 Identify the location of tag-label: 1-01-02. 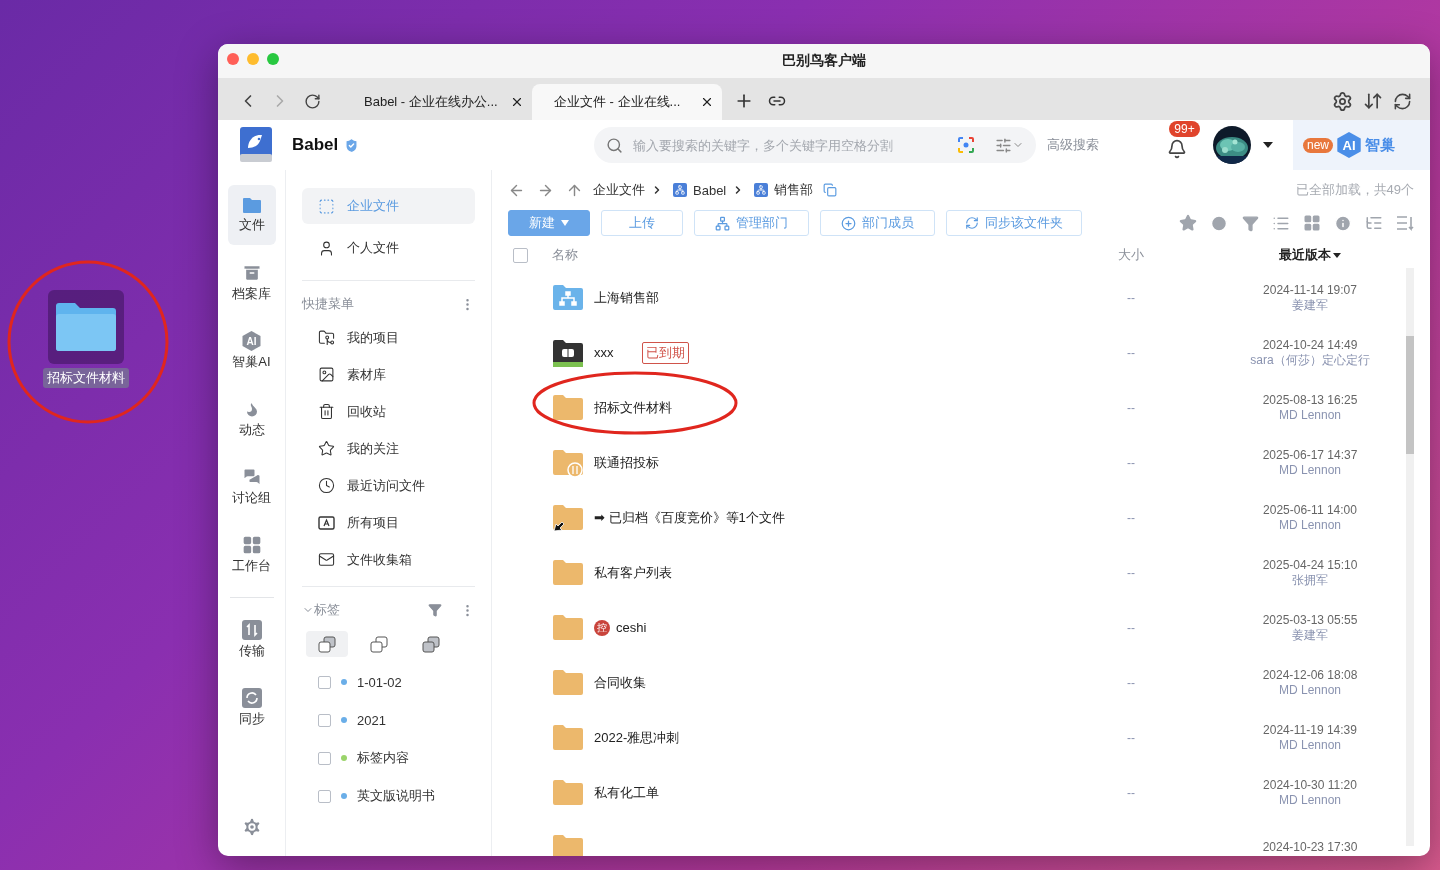
(379, 682).